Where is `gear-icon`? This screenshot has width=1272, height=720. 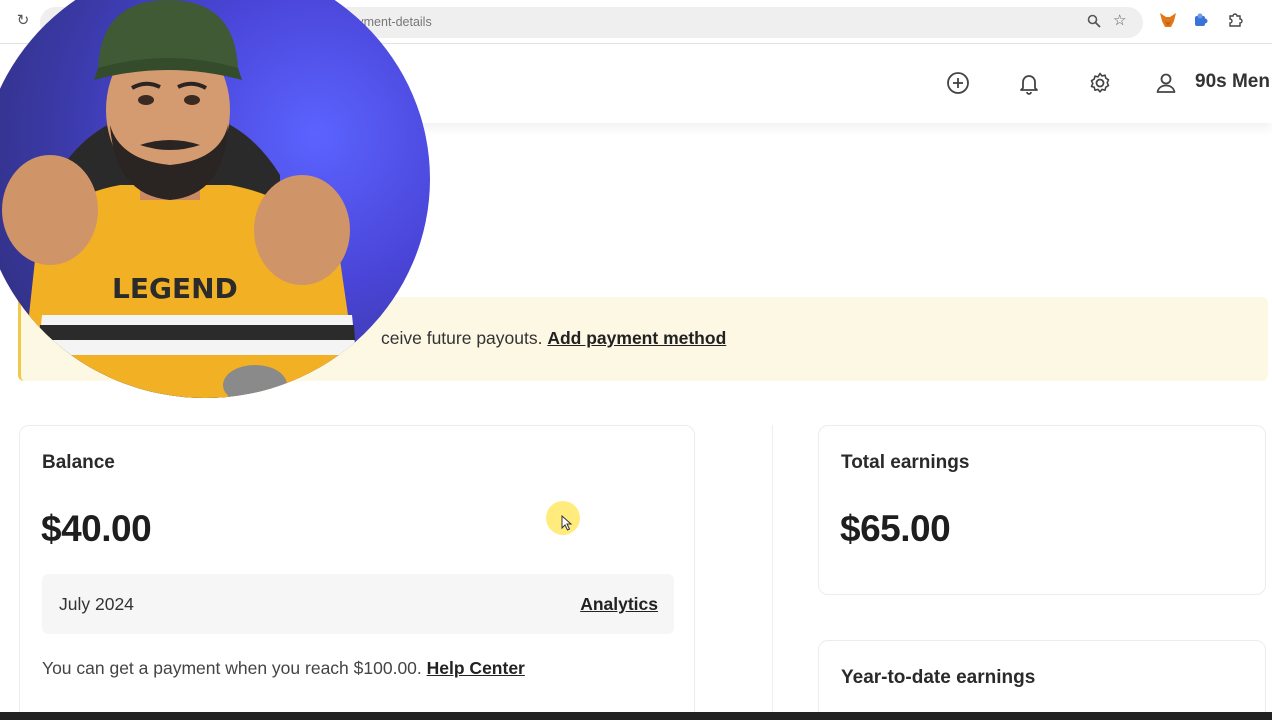
gear-icon is located at coordinates (1100, 83).